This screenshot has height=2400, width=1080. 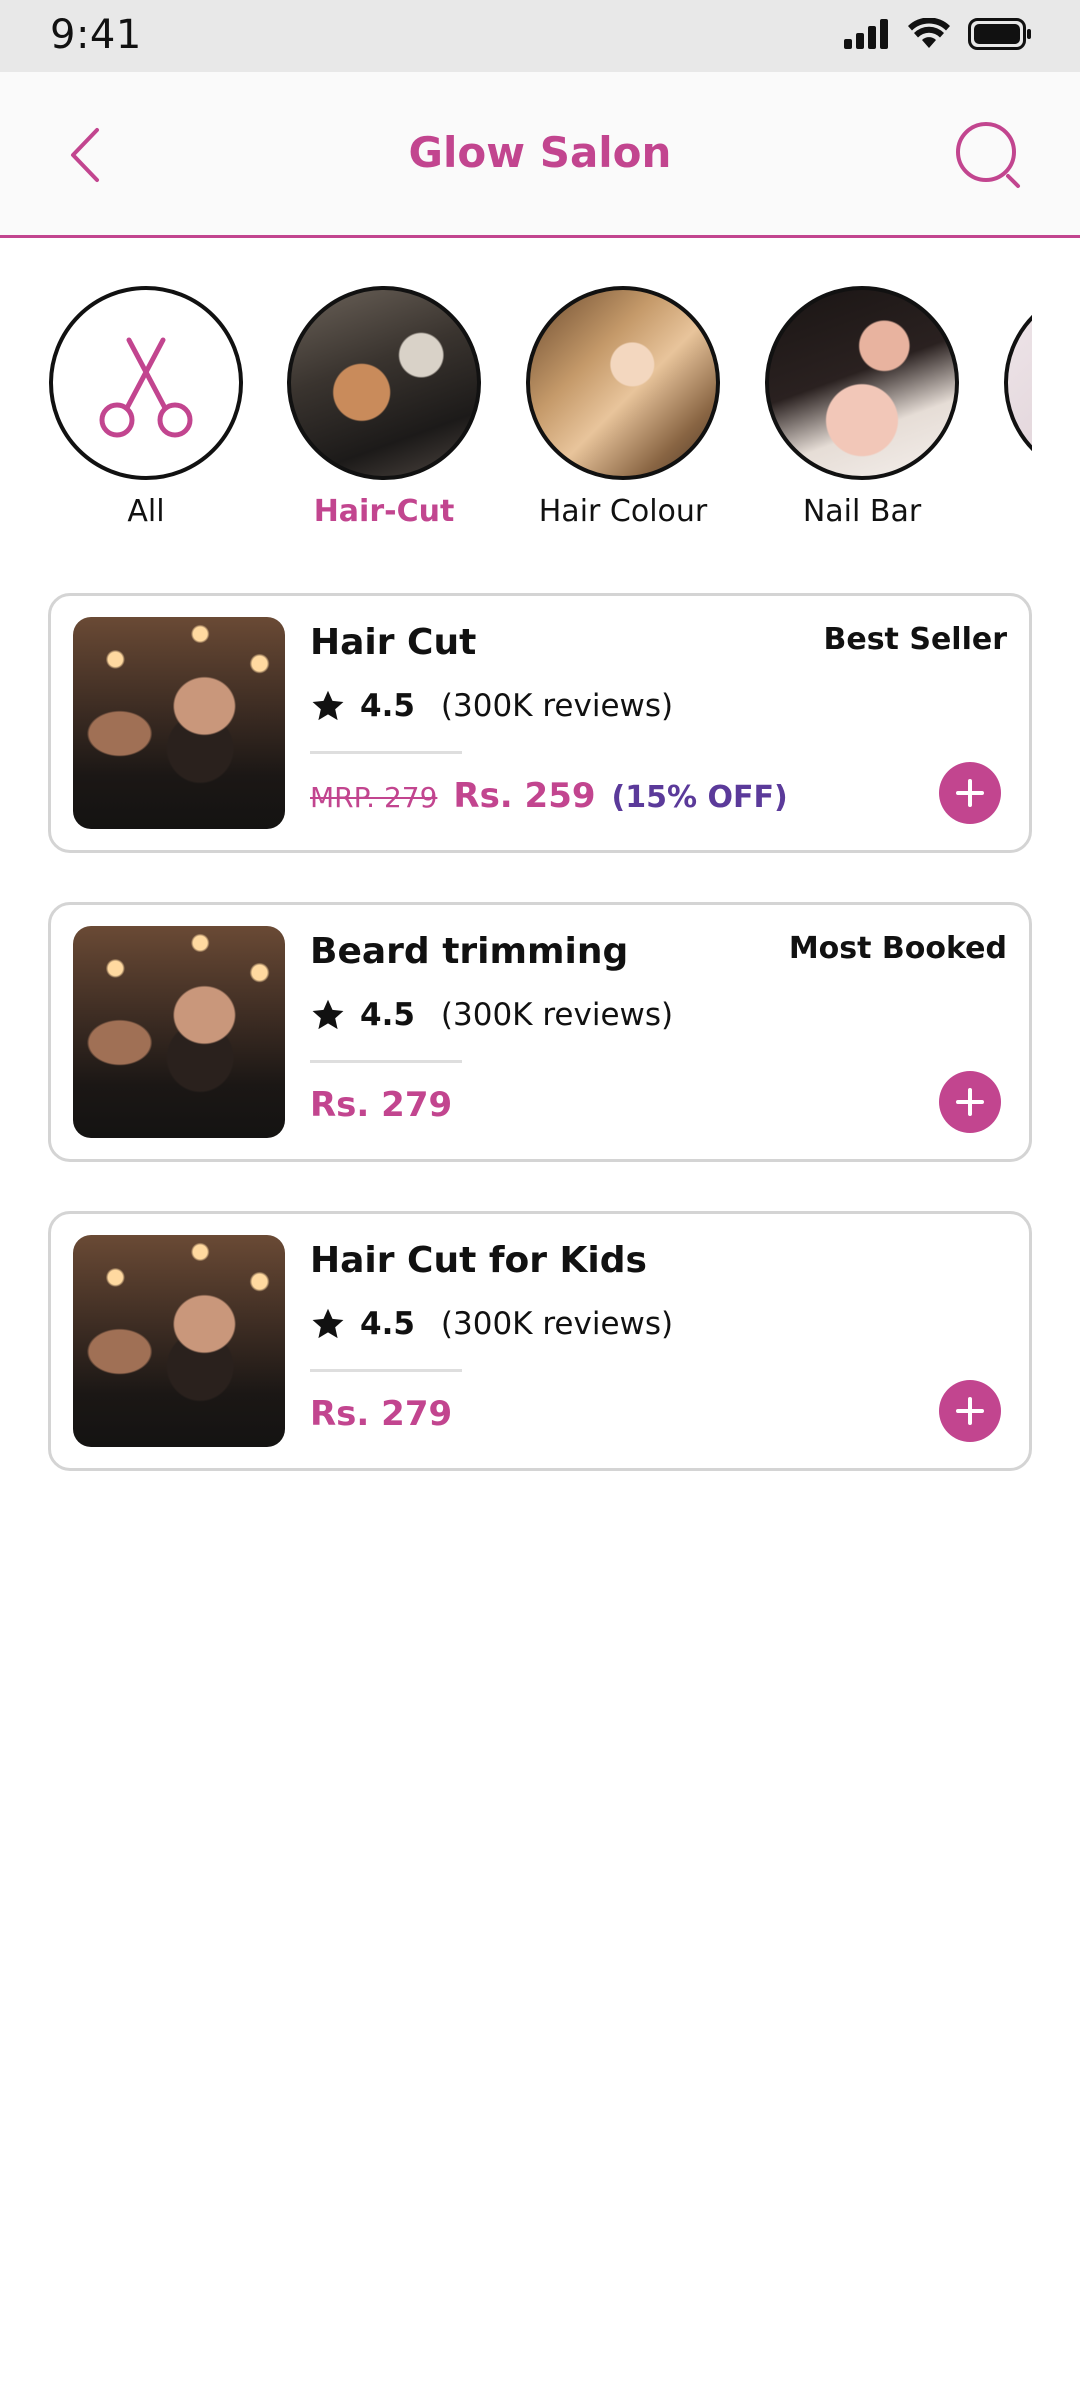 I want to click on scissors-icon, so click(x=146, y=387).